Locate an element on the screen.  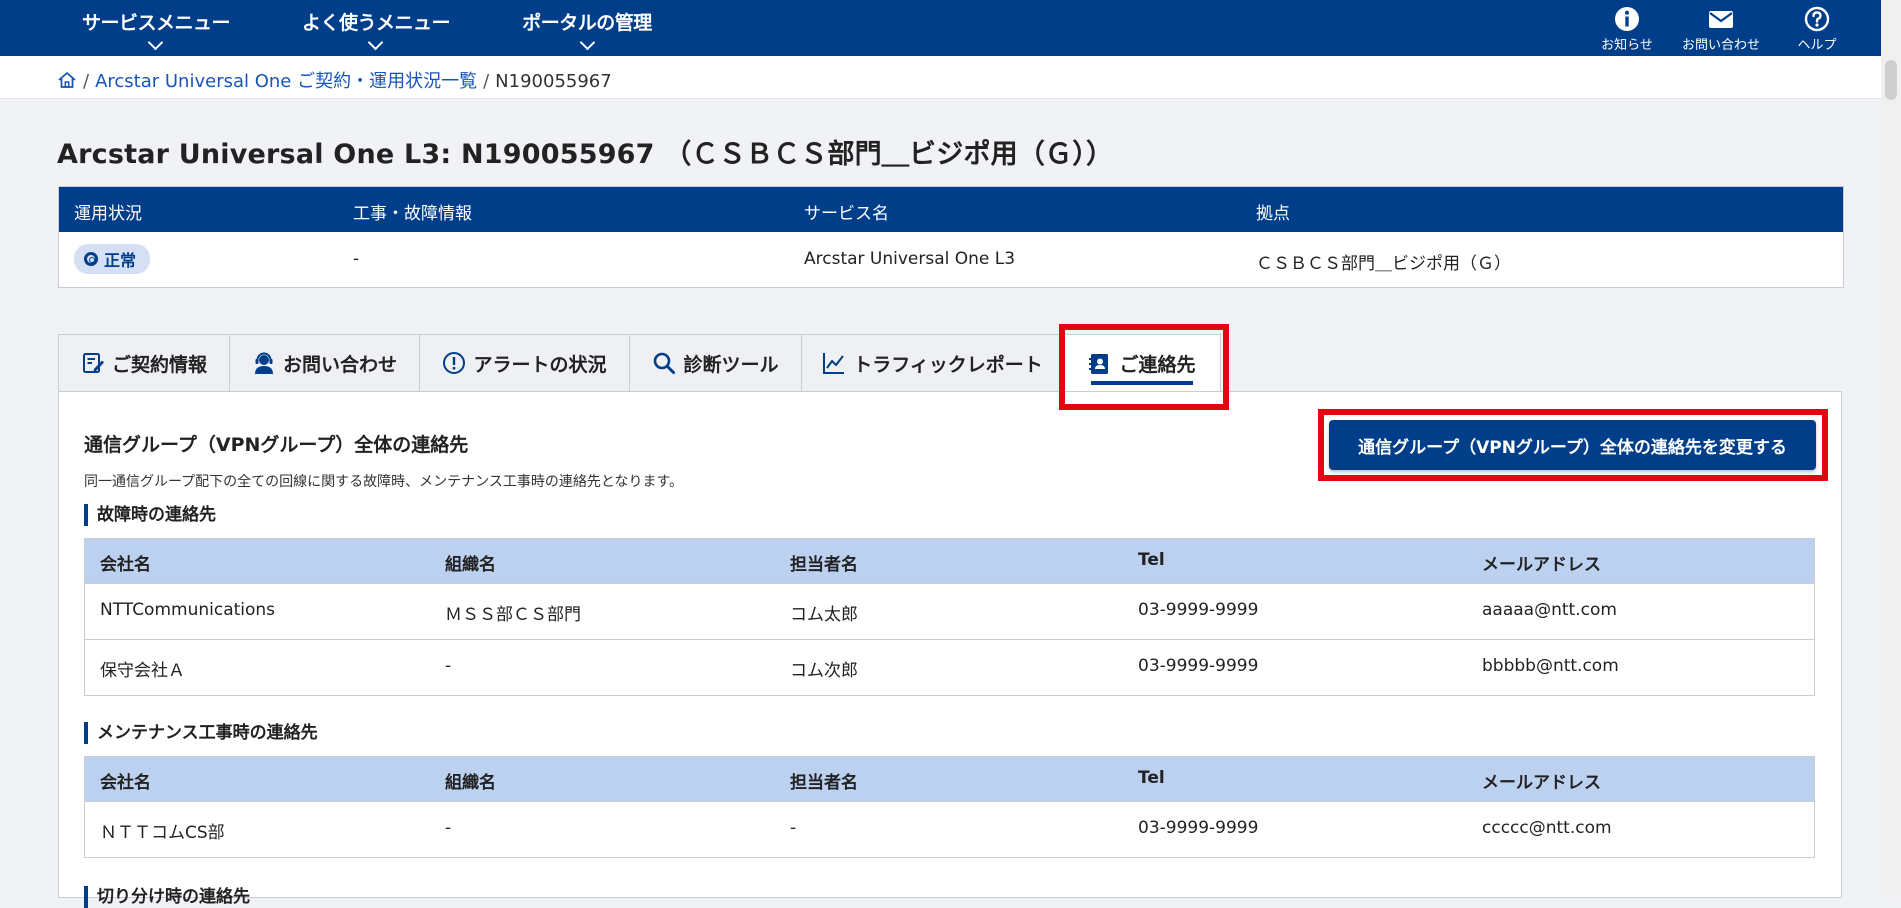
help-icon is located at coordinates (1817, 19).